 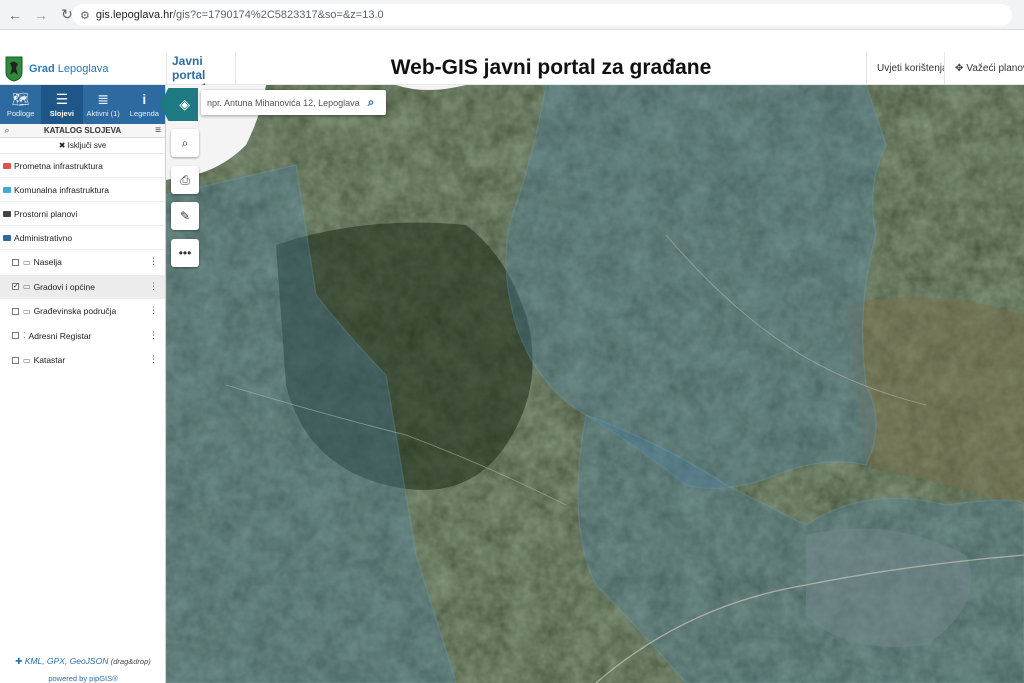 What do you see at coordinates (158, 130) in the screenshot?
I see `catalog-menu-icon: ≡` at bounding box center [158, 130].